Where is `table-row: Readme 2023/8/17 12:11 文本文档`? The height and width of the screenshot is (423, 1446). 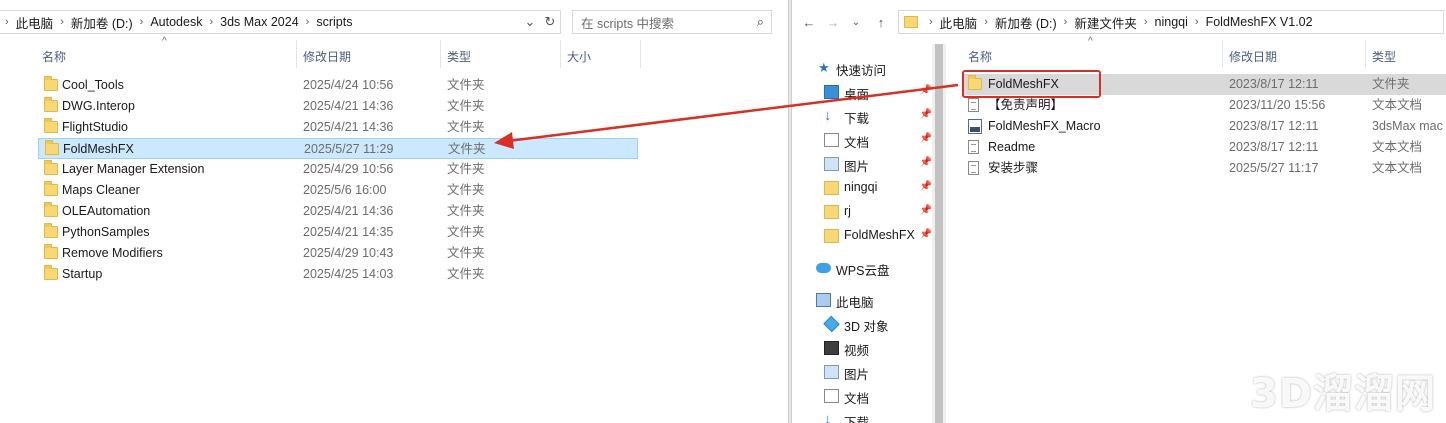 table-row: Readme 2023/8/17 12:11 文本文档 is located at coordinates (1204, 147).